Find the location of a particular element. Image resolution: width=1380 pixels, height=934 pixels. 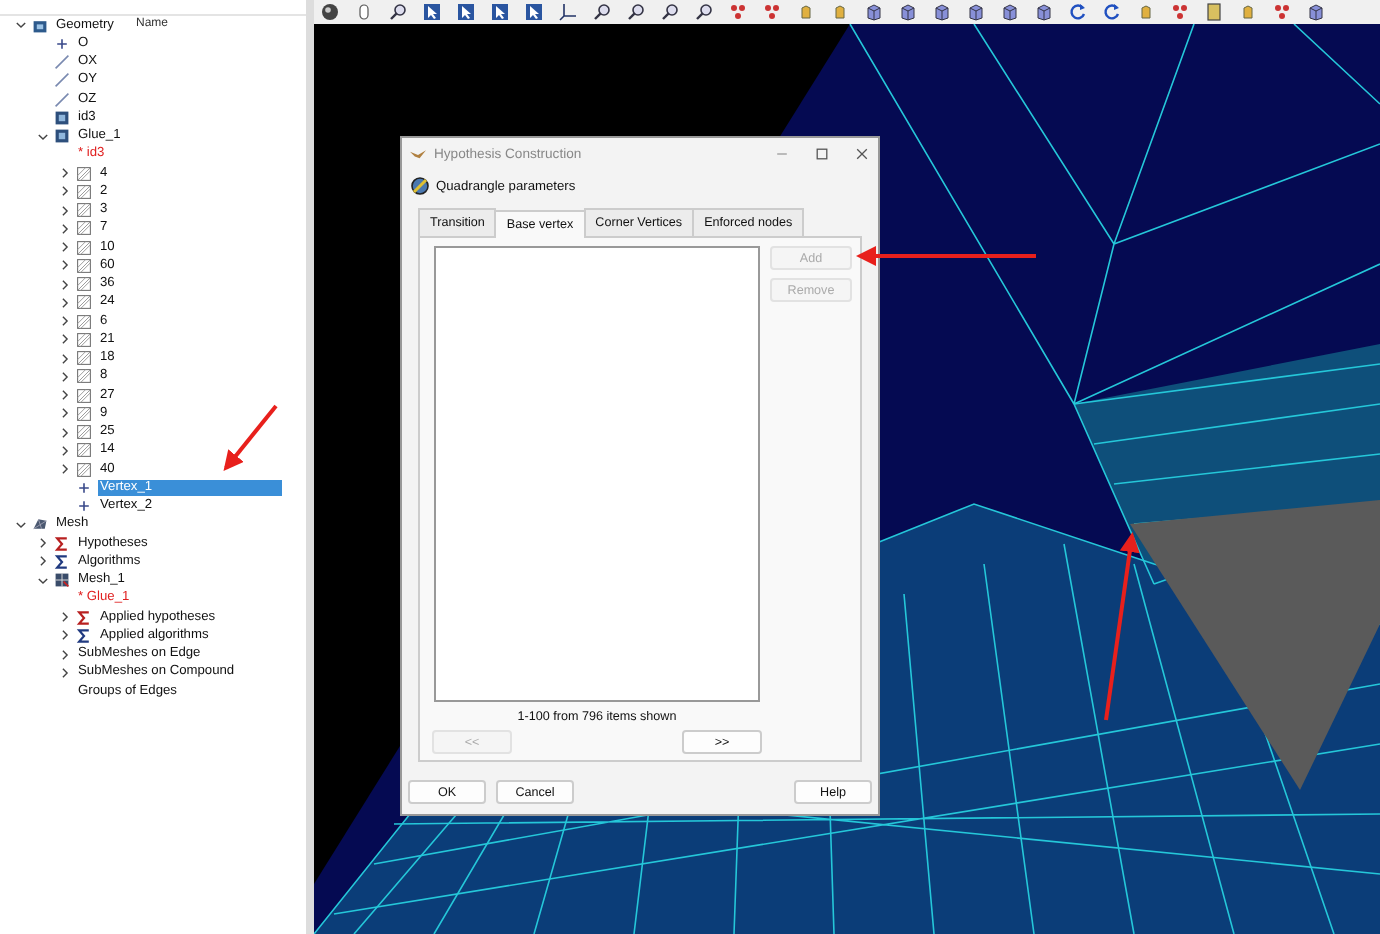

bird-icon is located at coordinates (418, 154).